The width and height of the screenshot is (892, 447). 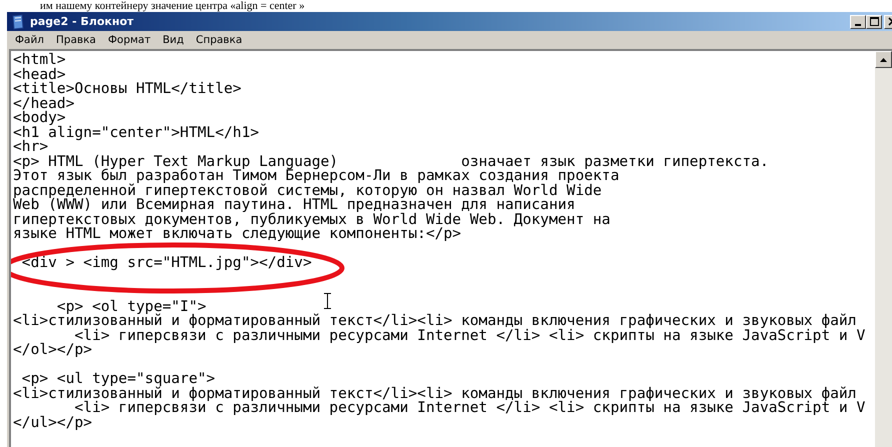 I want to click on code-line: <p> <ul type="square">, so click(x=119, y=379).